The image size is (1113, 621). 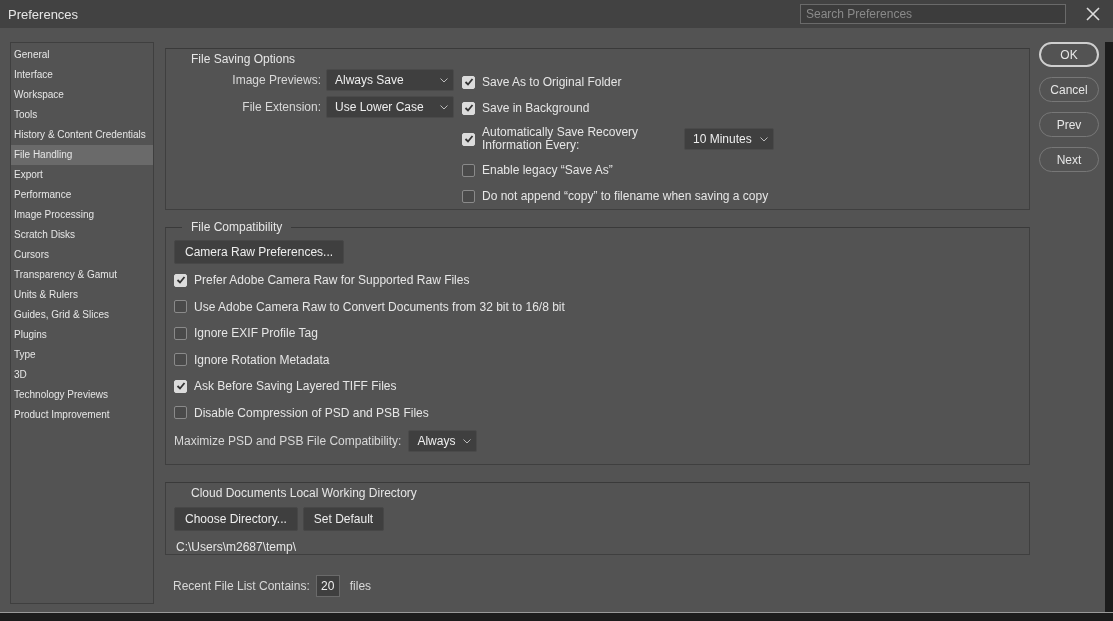 I want to click on sidebar-item: Units & Rulers, so click(x=82, y=295).